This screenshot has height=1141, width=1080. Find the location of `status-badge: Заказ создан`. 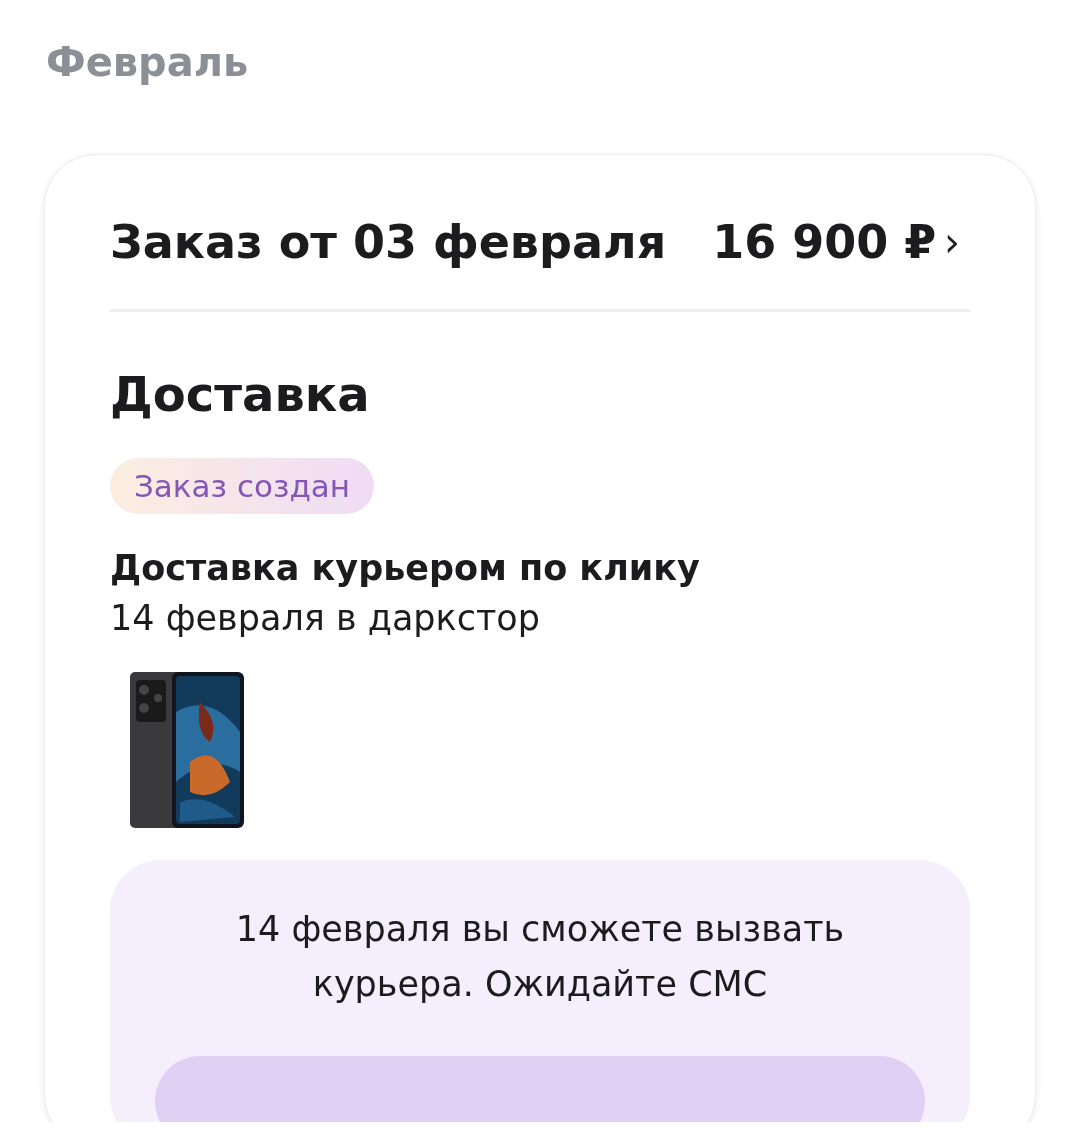

status-badge: Заказ создан is located at coordinates (242, 486).